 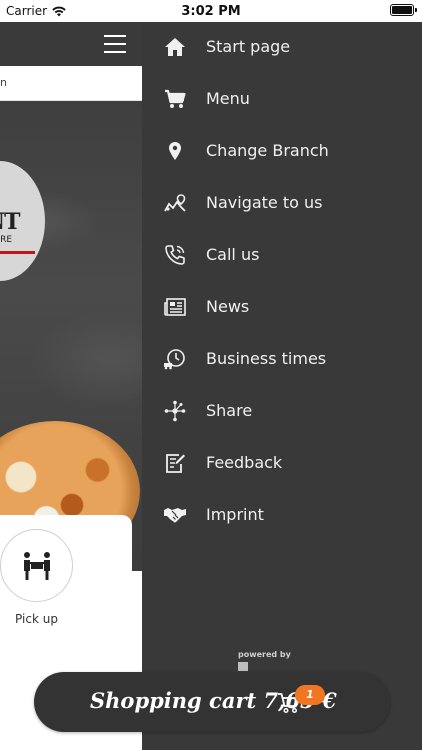 I want to click on drawer-item-call-us: Call us, so click(x=282, y=256).